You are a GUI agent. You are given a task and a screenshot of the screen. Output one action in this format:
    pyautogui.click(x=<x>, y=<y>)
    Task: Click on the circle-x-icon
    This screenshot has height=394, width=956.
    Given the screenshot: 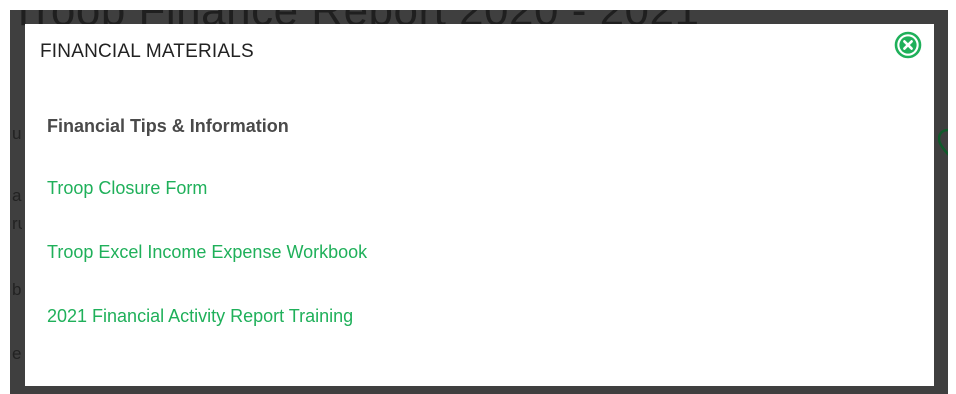 What is the action you would take?
    pyautogui.click(x=908, y=45)
    